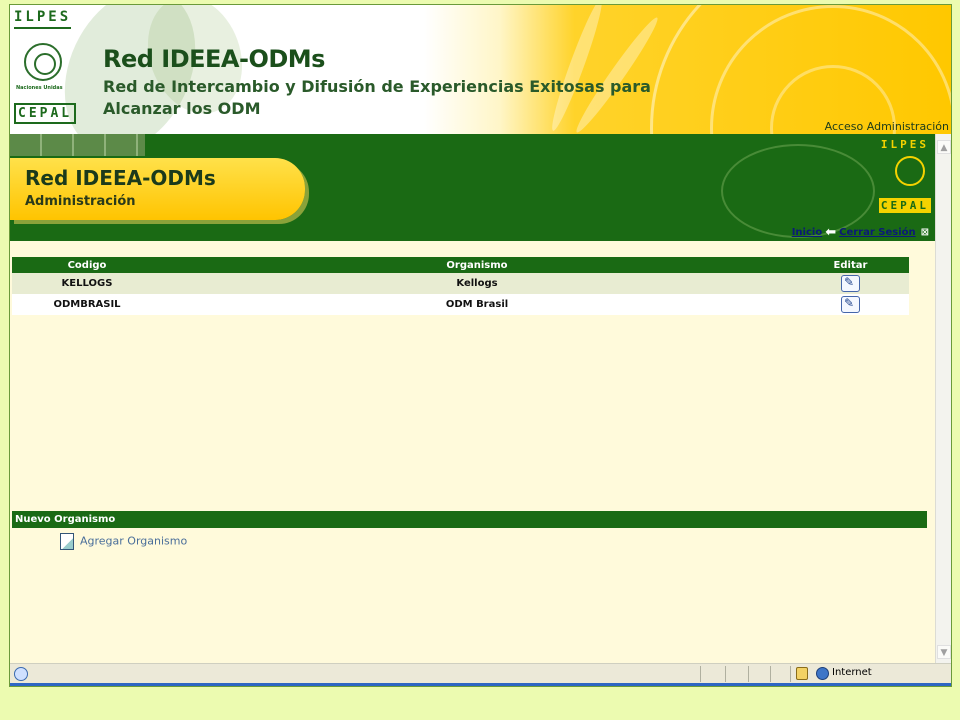  What do you see at coordinates (480, 673) in the screenshot?
I see `status-bar: Internet` at bounding box center [480, 673].